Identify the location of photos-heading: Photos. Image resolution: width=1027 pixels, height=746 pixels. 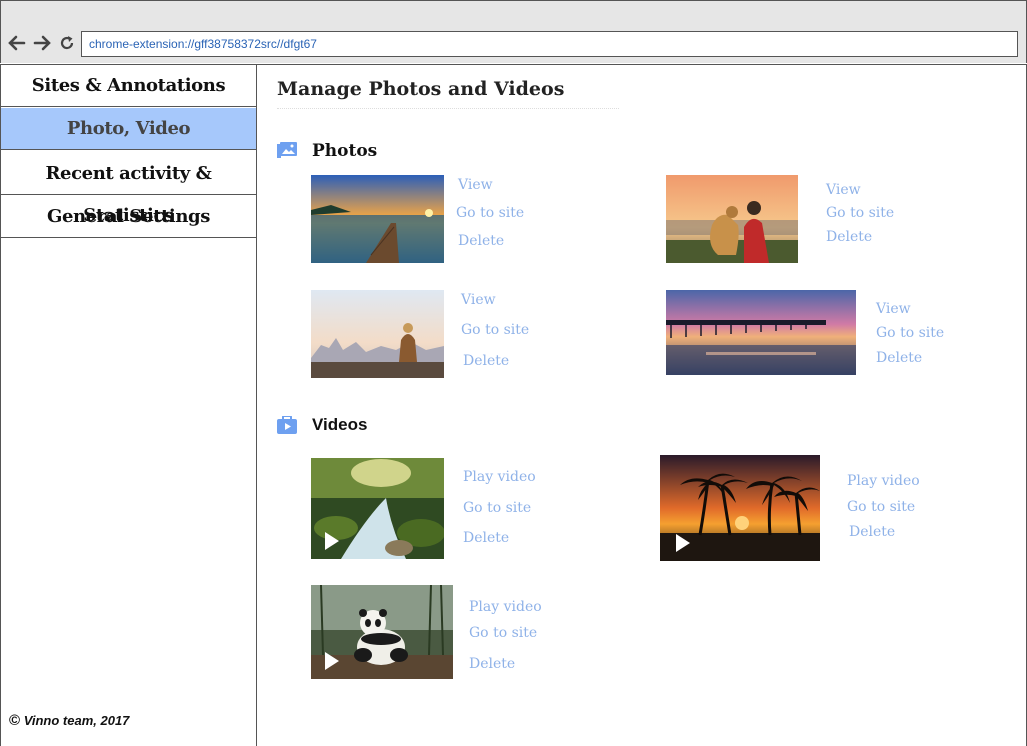
(345, 151).